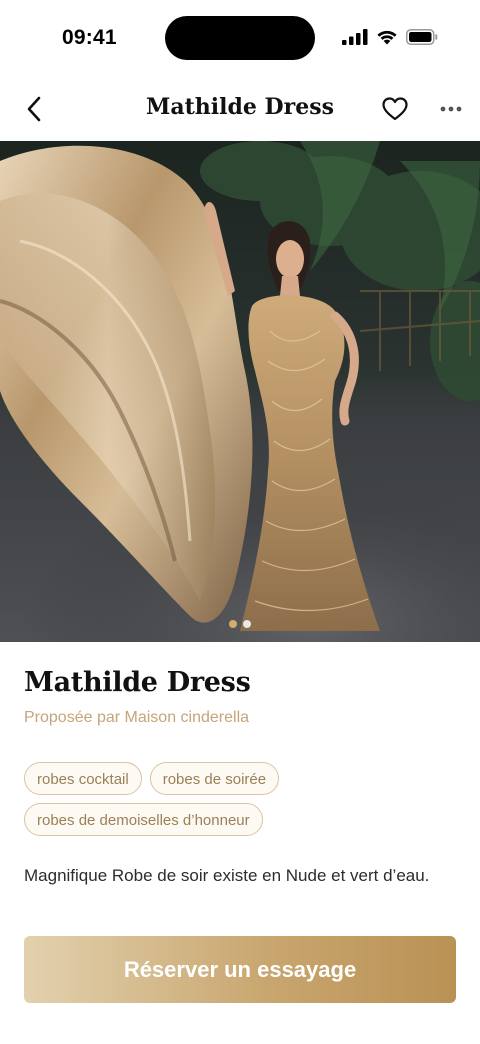  I want to click on more-horizontal-icon, so click(451, 109).